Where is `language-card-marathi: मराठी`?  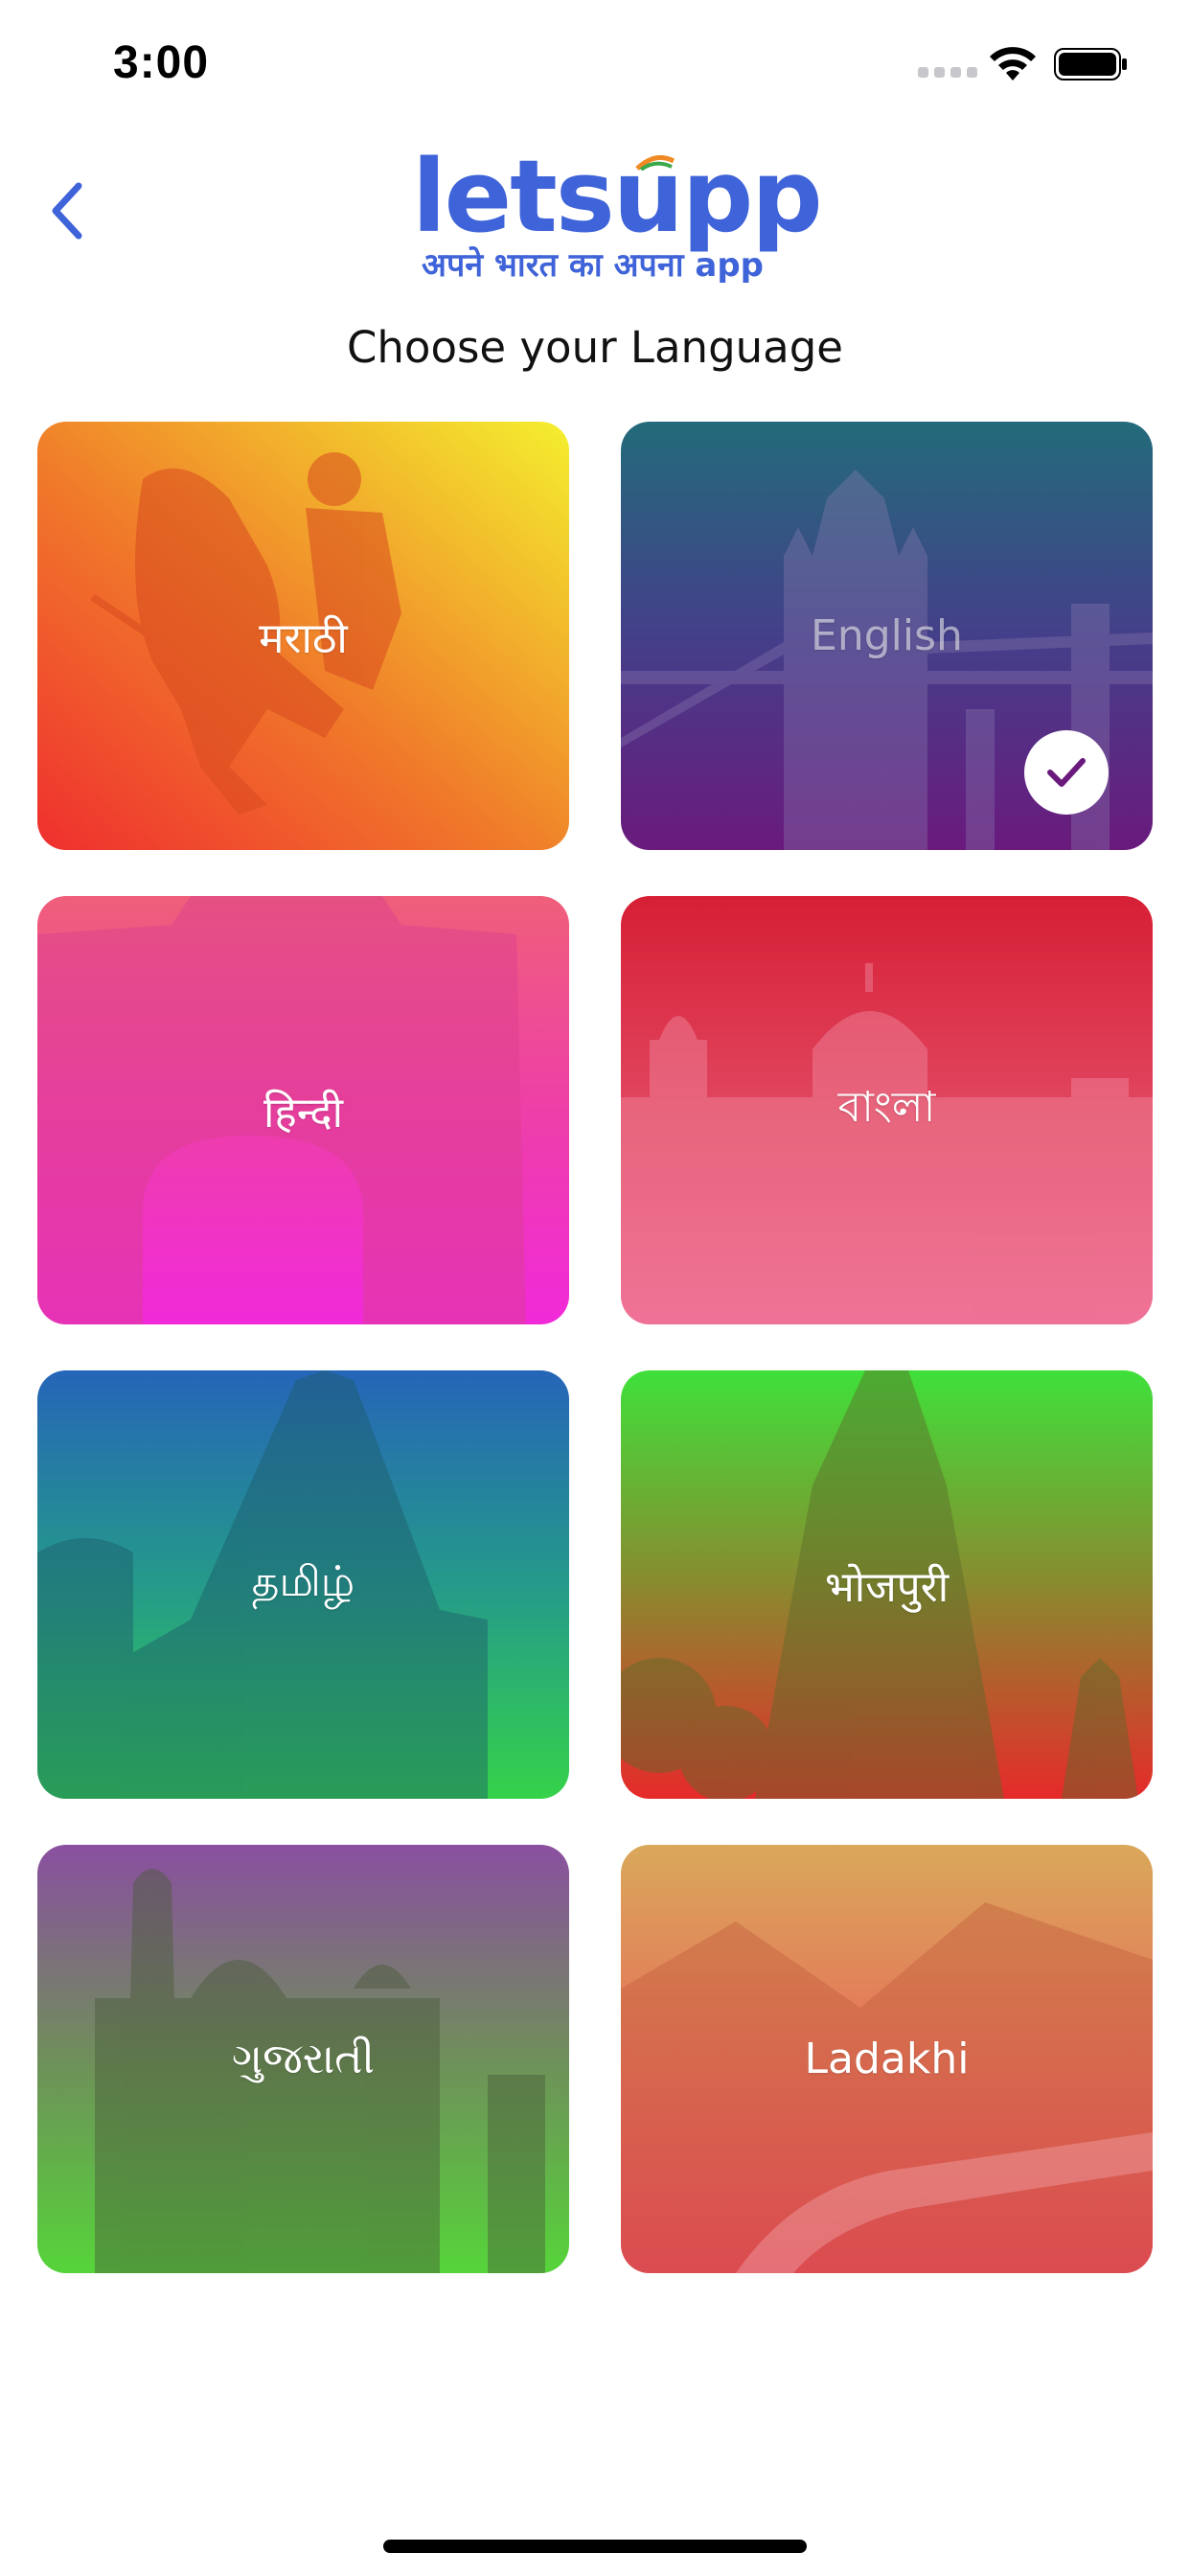
language-card-marathi: मराठी is located at coordinates (303, 636).